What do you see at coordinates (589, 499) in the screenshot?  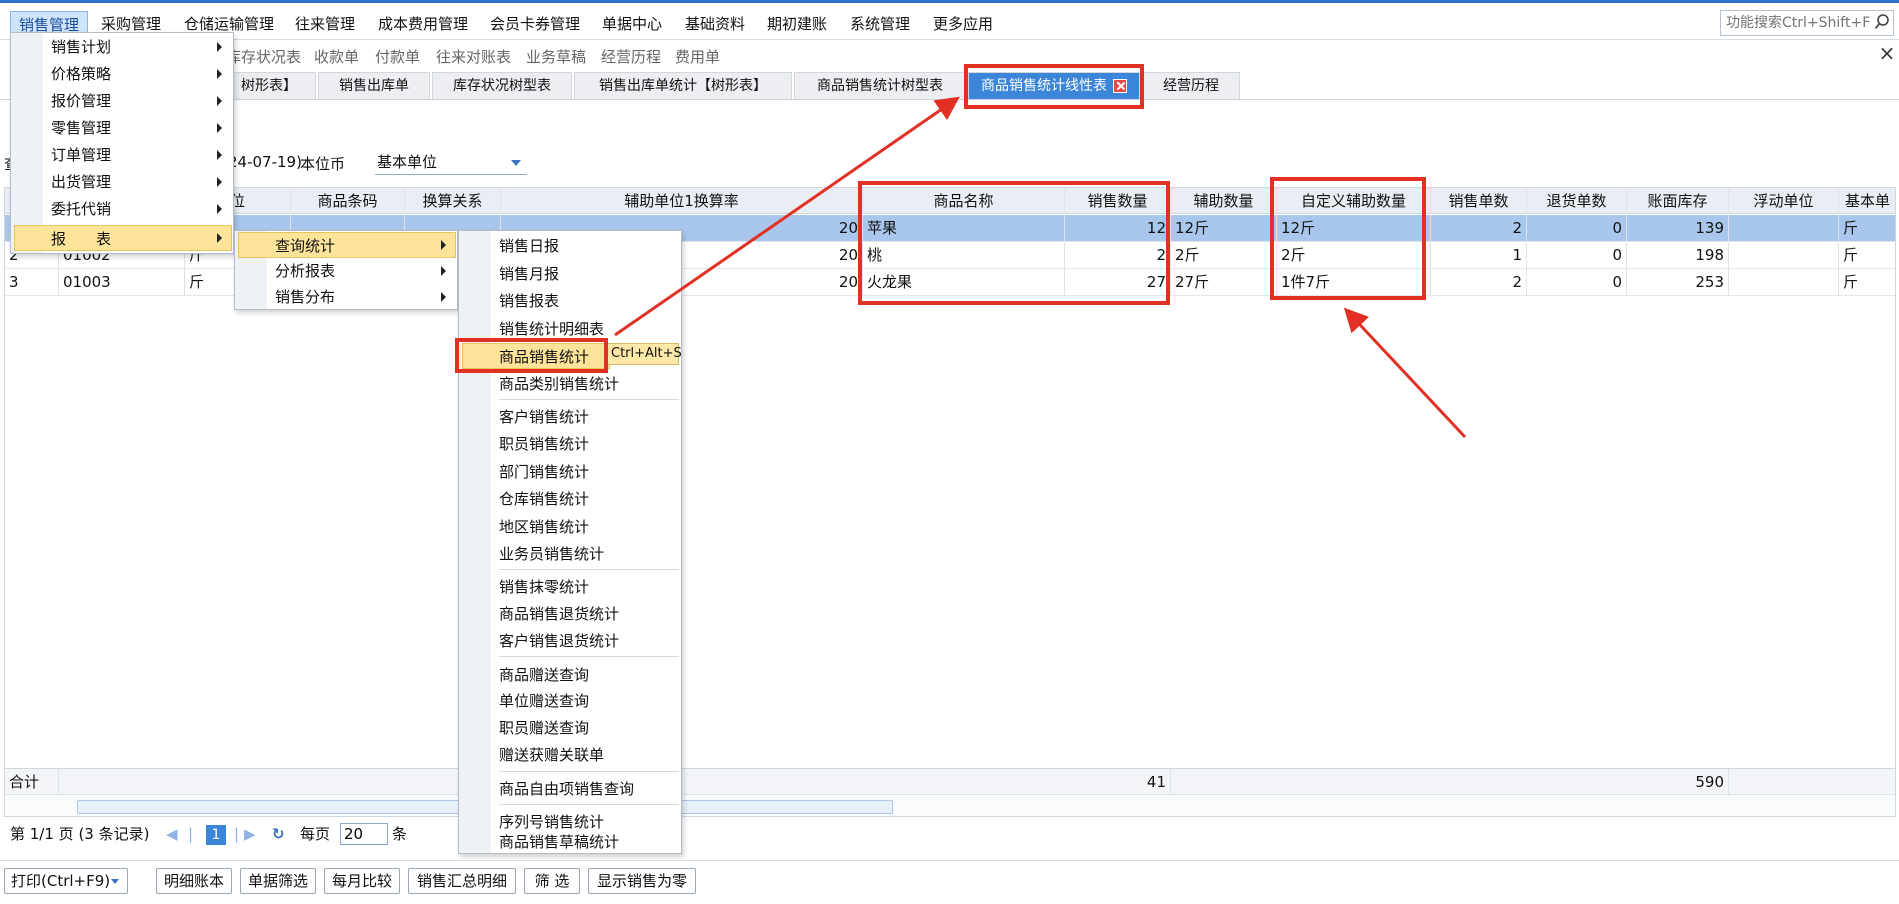 I see `menu-item-warehouse-stat: 仓库销售统计` at bounding box center [589, 499].